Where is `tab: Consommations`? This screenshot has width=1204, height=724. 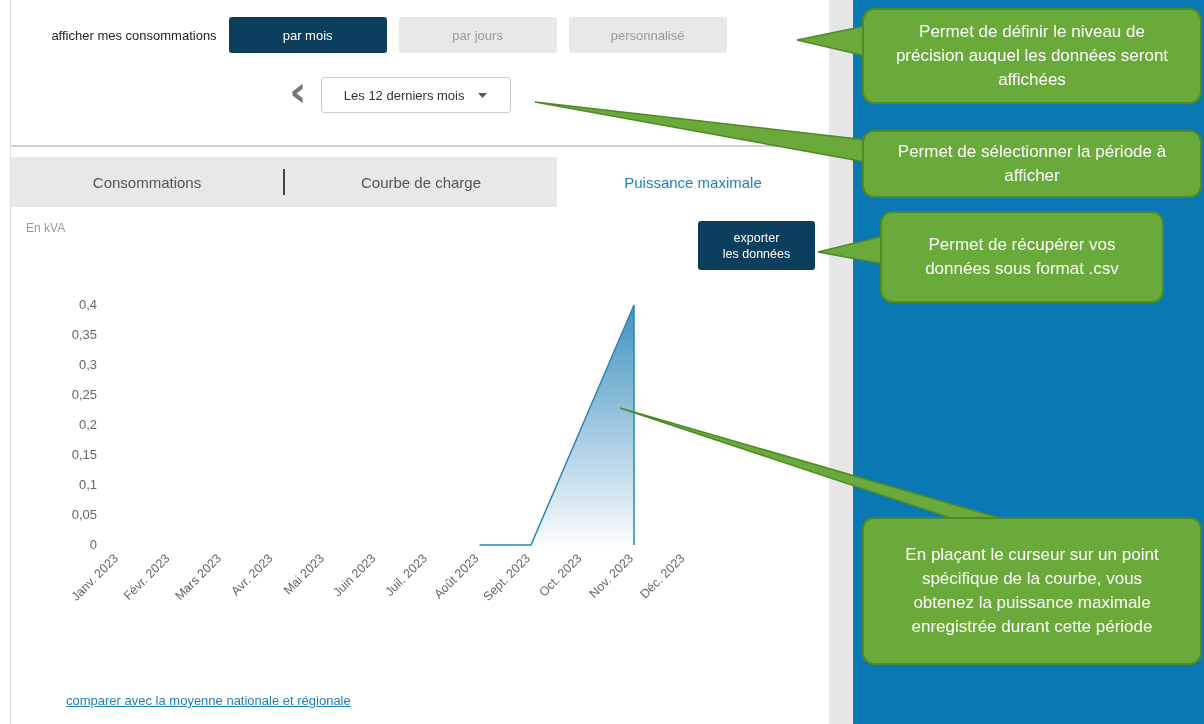
tab: Consommations is located at coordinates (147, 182).